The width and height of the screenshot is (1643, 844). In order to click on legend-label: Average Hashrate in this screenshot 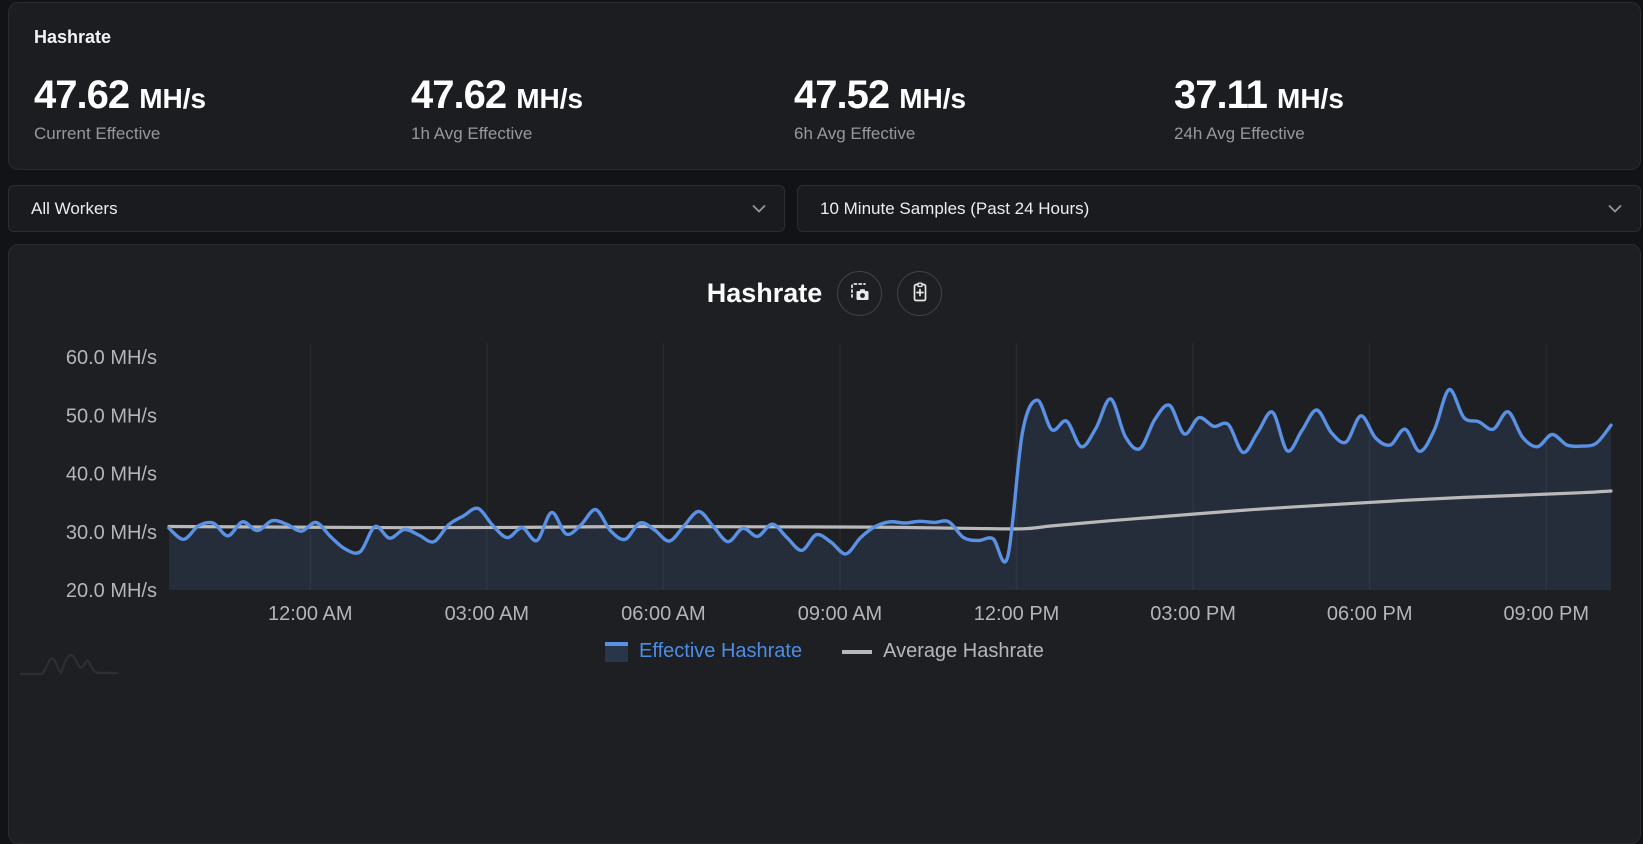, I will do `click(963, 651)`.